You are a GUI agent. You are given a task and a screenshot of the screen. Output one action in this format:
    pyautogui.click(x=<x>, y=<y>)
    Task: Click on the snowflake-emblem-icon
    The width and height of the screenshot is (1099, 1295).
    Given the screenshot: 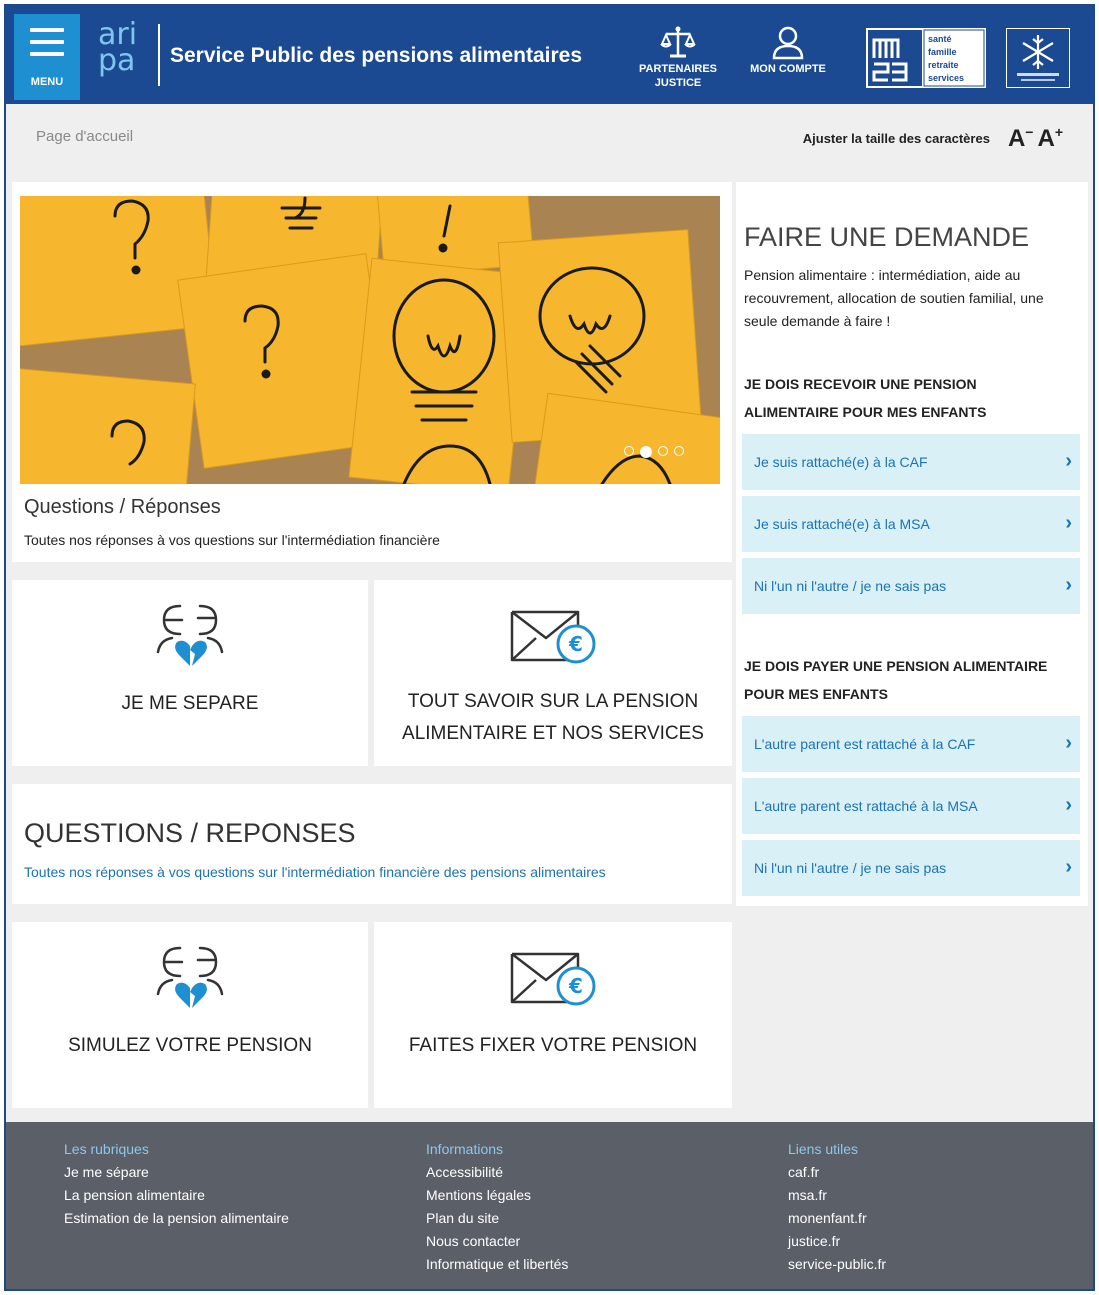 What is the action you would take?
    pyautogui.click(x=1038, y=58)
    